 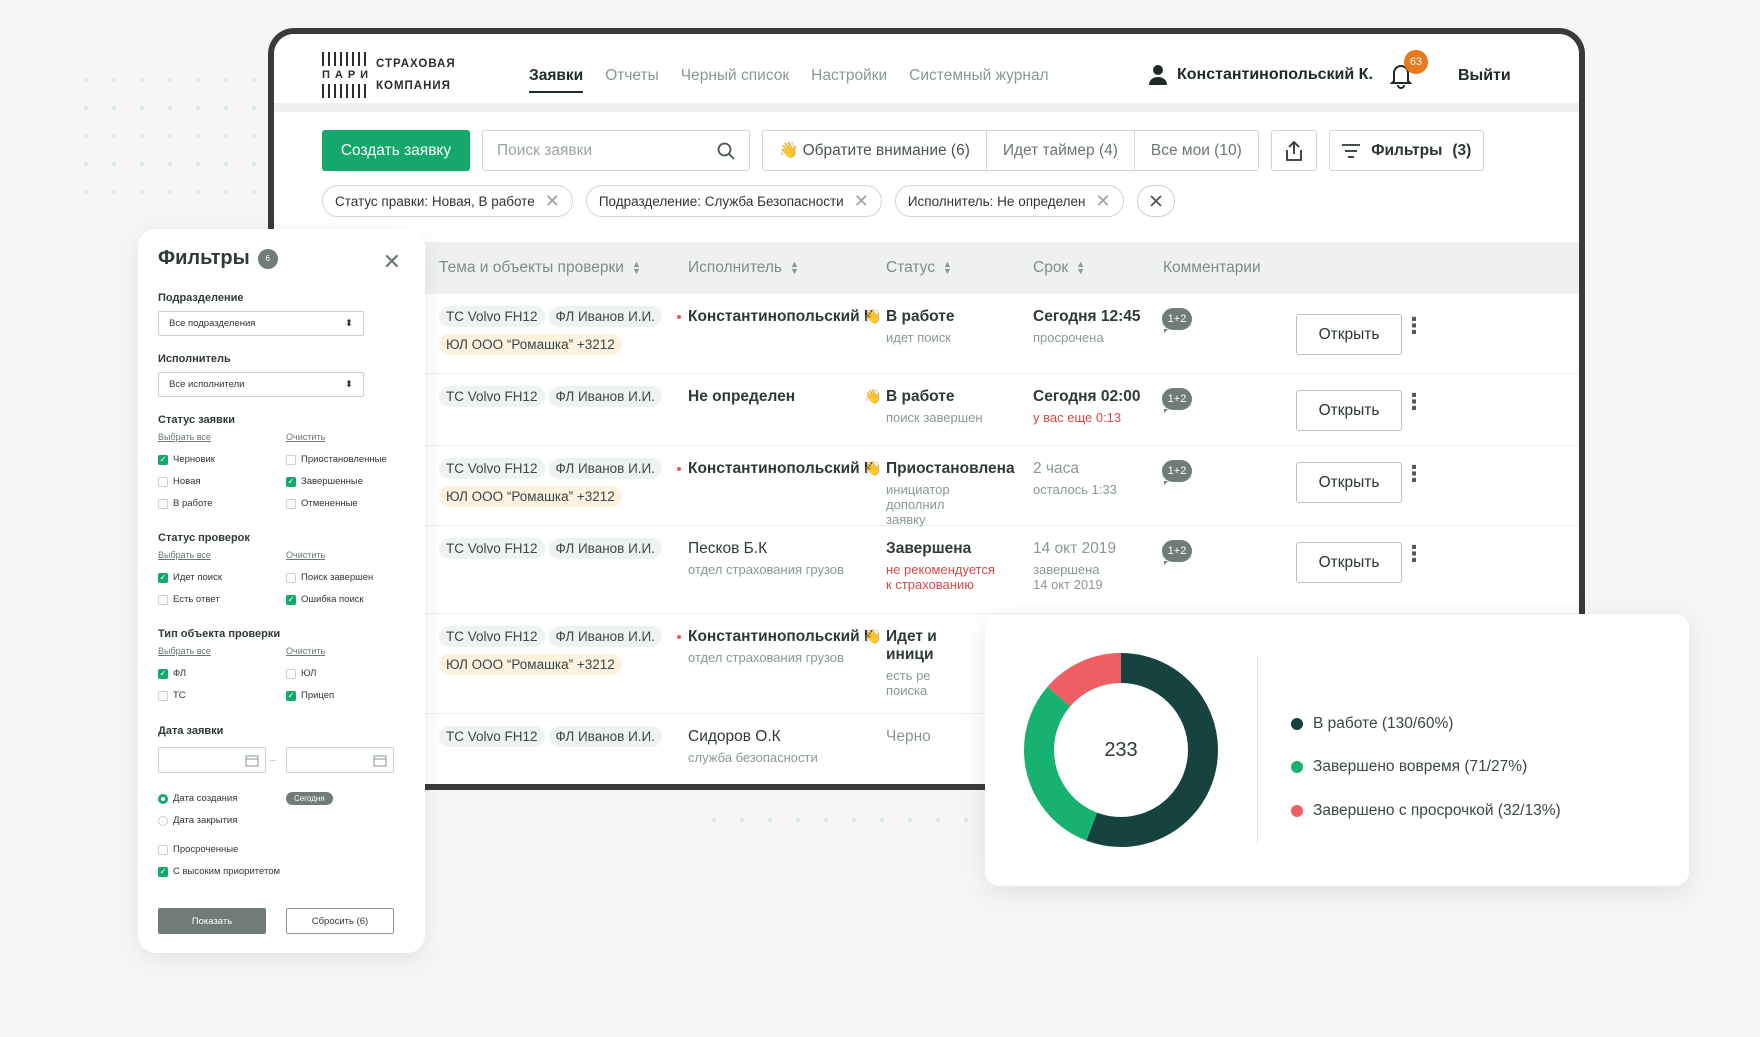 What do you see at coordinates (340, 921) in the screenshot?
I see `reset-button: Сбросить (6)` at bounding box center [340, 921].